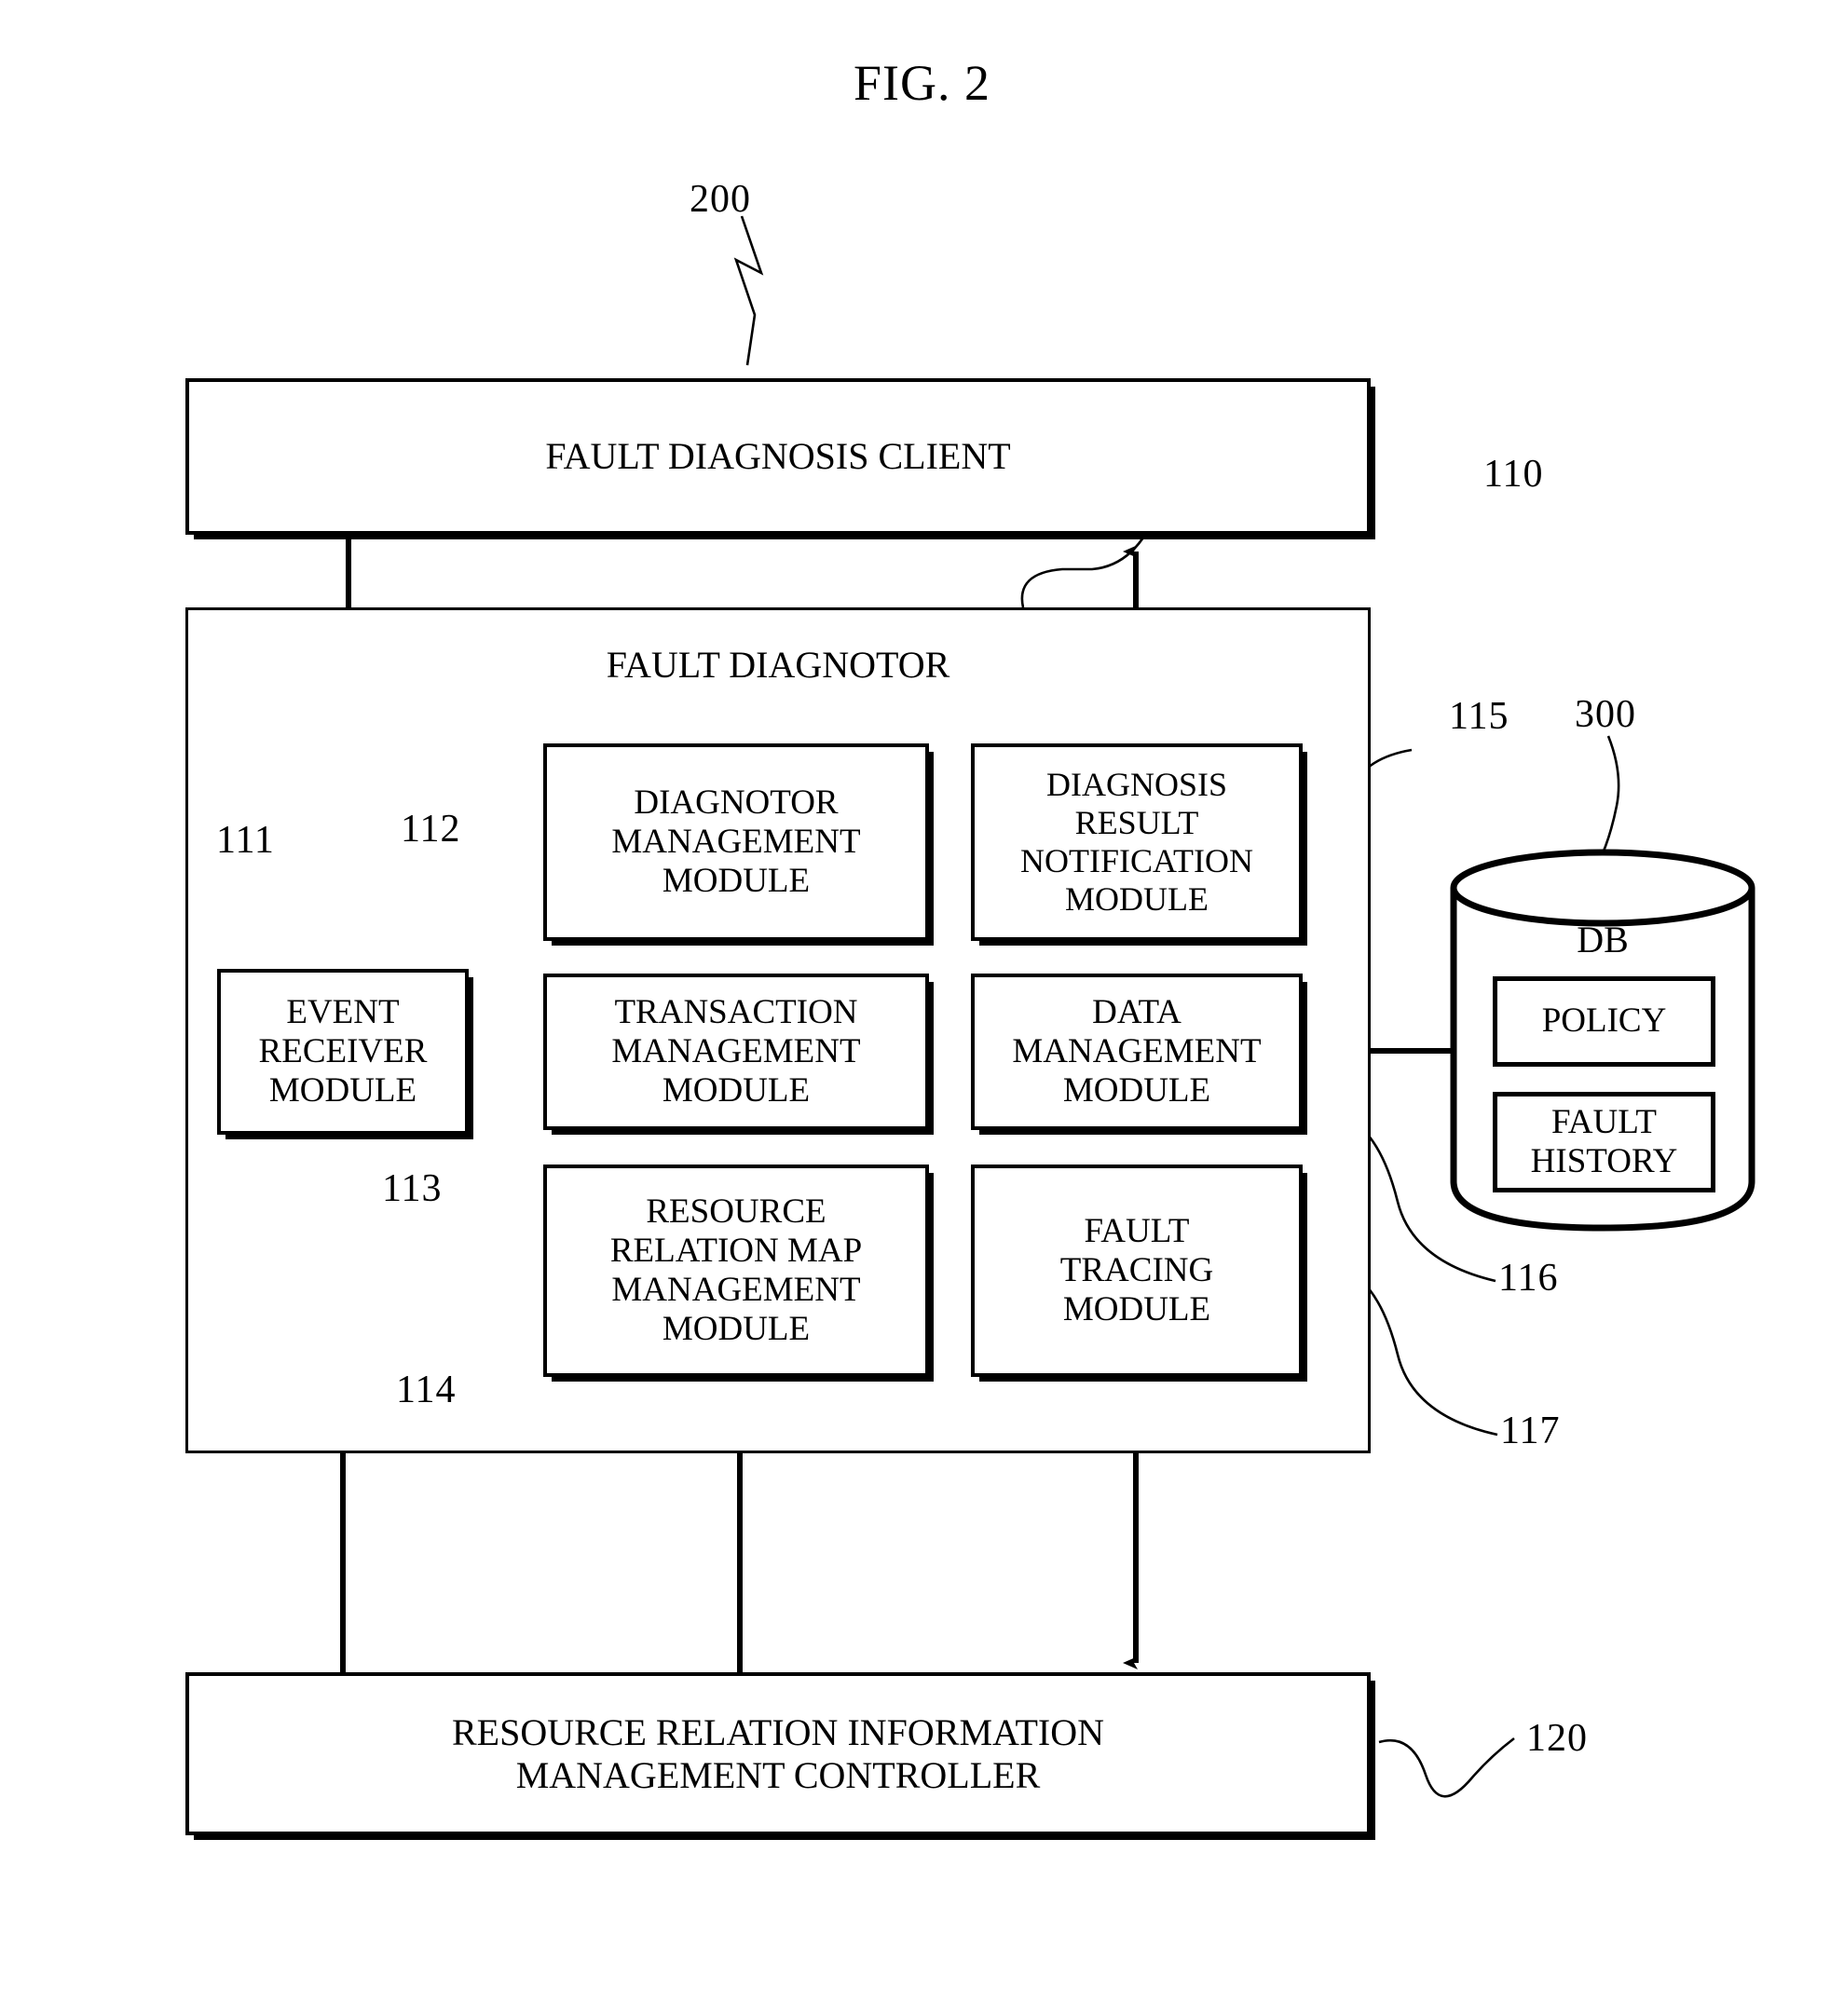  I want to click on ref-200: 200, so click(721, 199).